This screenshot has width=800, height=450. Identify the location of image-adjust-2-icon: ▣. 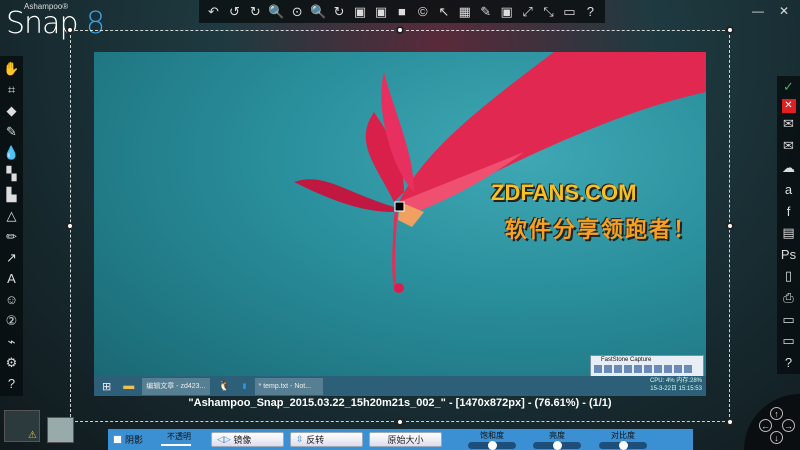
(381, 12).